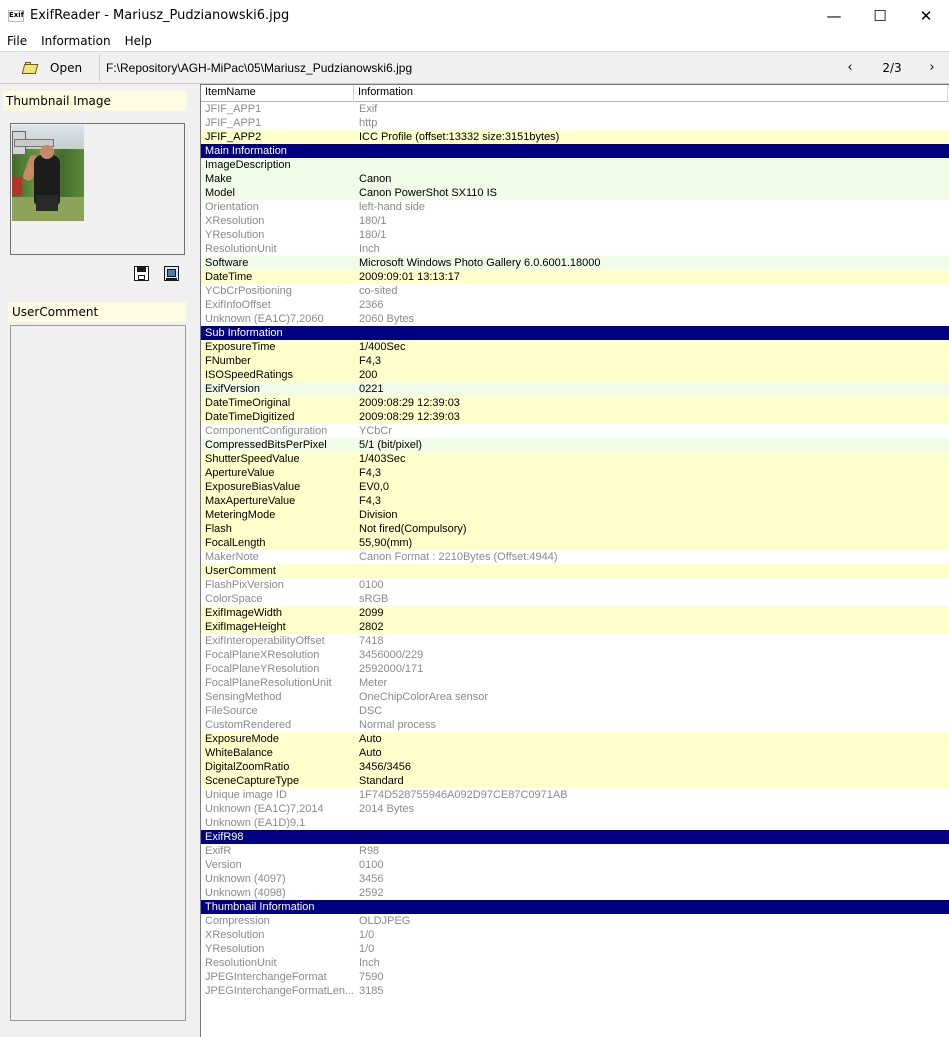  I want to click on usercomment-box, so click(98, 673).